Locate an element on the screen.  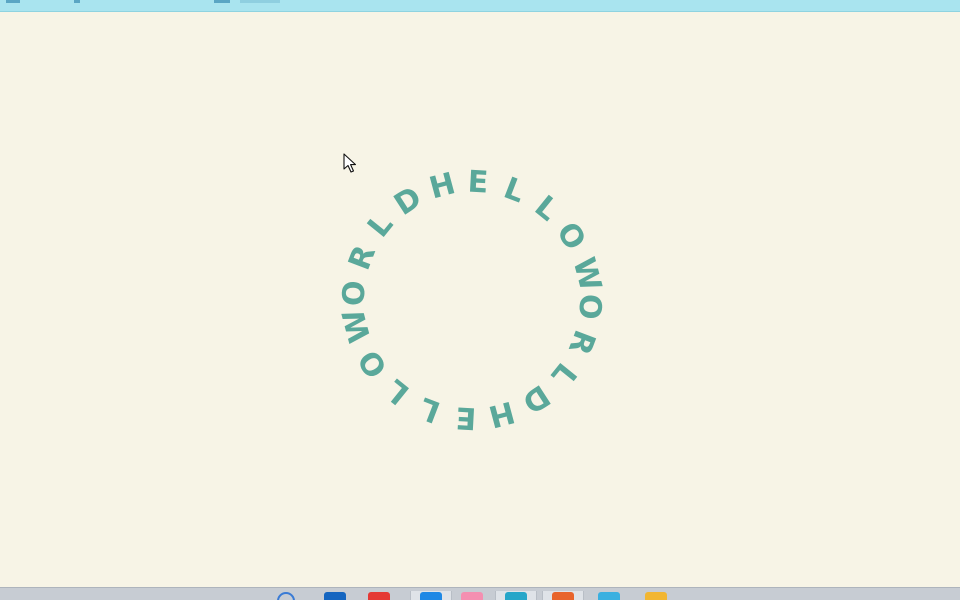
taskbar is located at coordinates (480, 593).